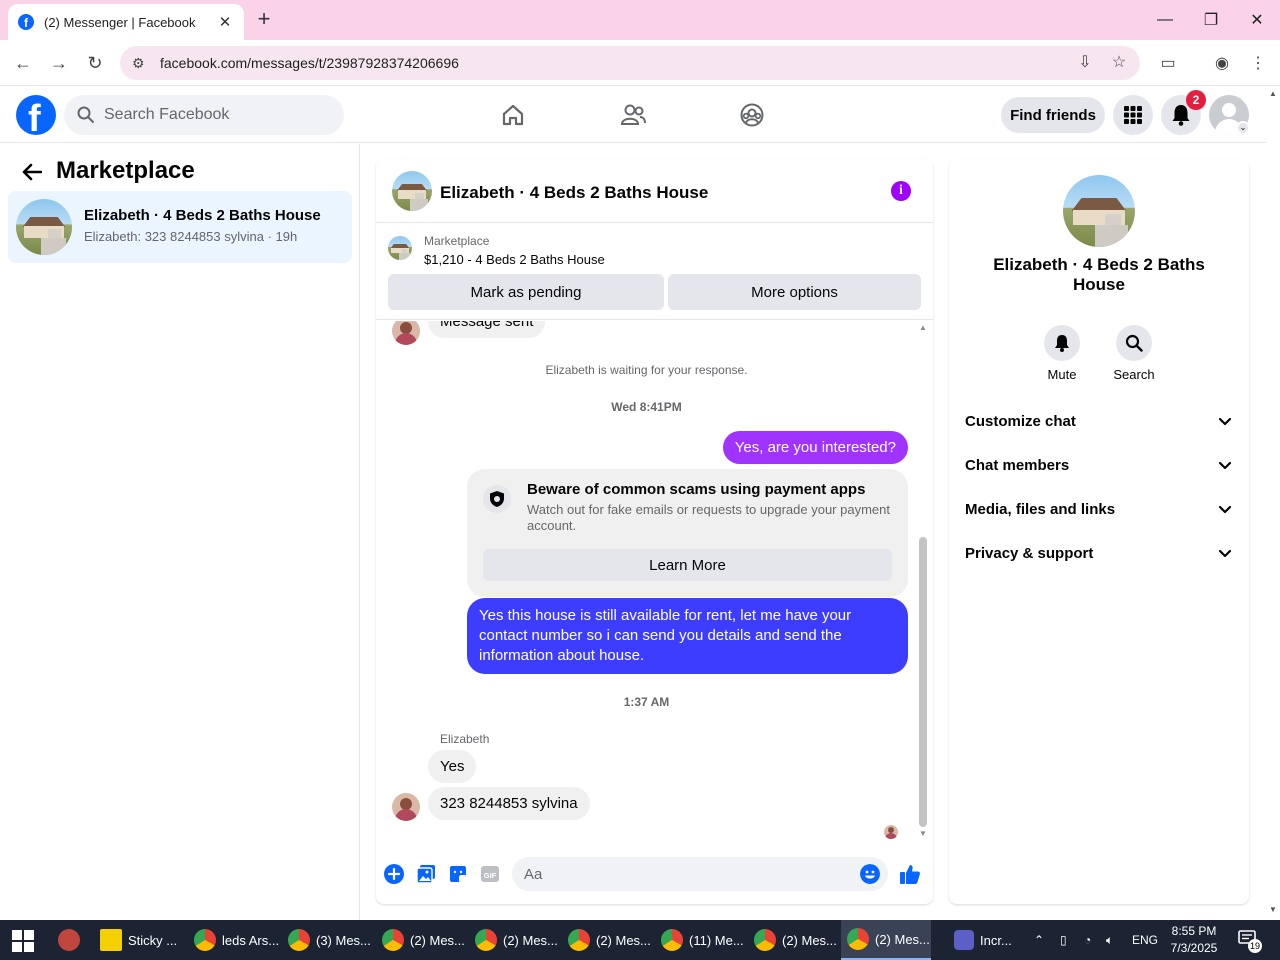  Describe the element at coordinates (1085, 63) in the screenshot. I see `install-app-icon: ⇩` at that location.